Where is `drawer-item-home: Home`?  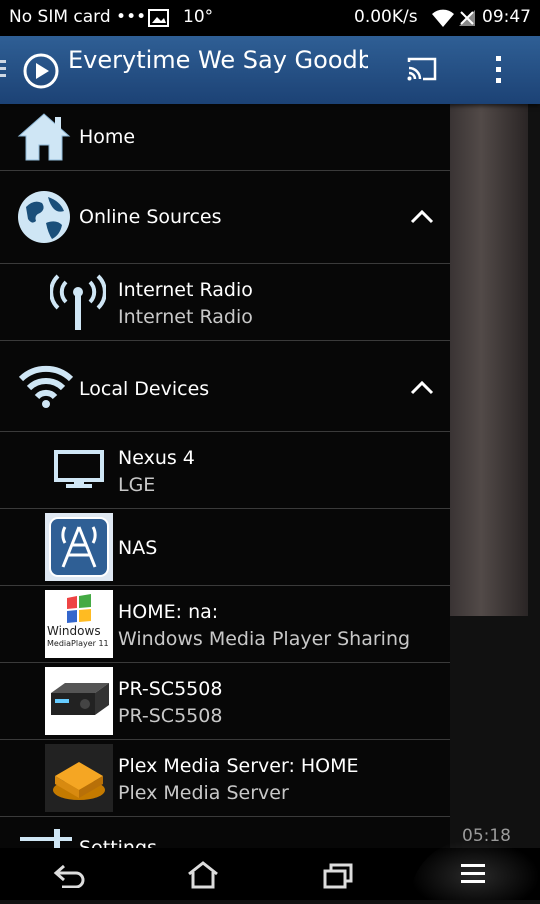
drawer-item-home: Home is located at coordinates (225, 137).